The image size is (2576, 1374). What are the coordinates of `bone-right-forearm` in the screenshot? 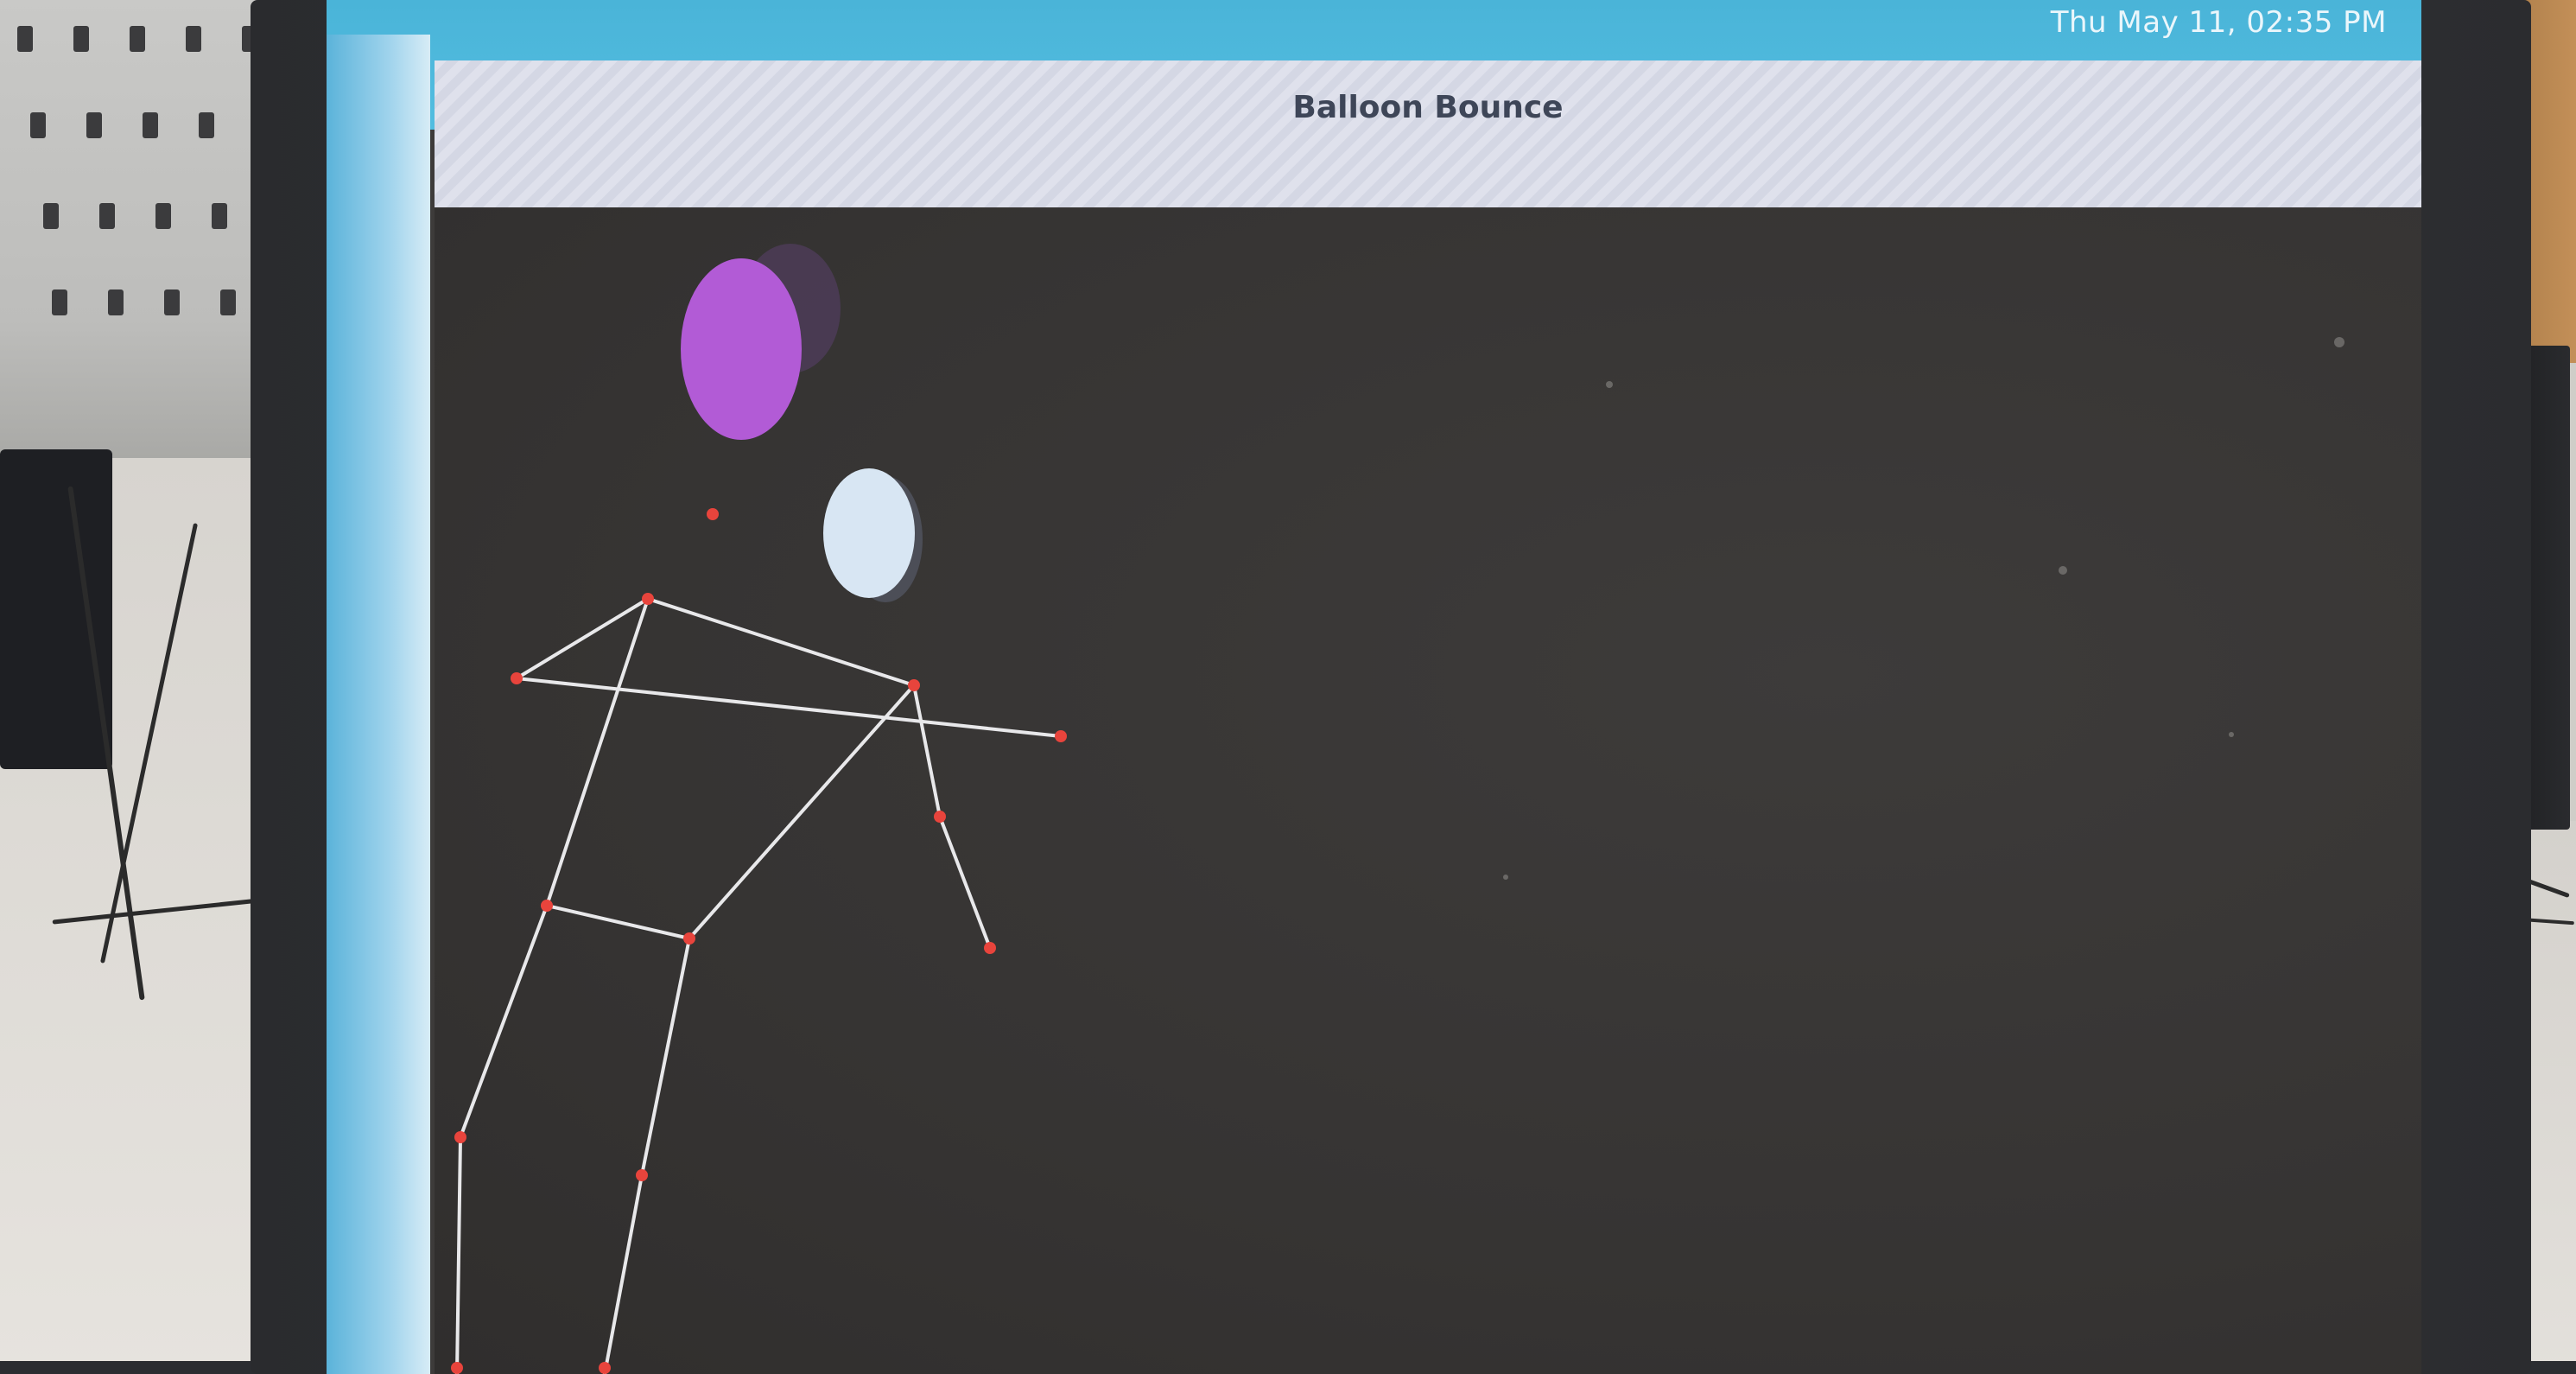 It's located at (965, 882).